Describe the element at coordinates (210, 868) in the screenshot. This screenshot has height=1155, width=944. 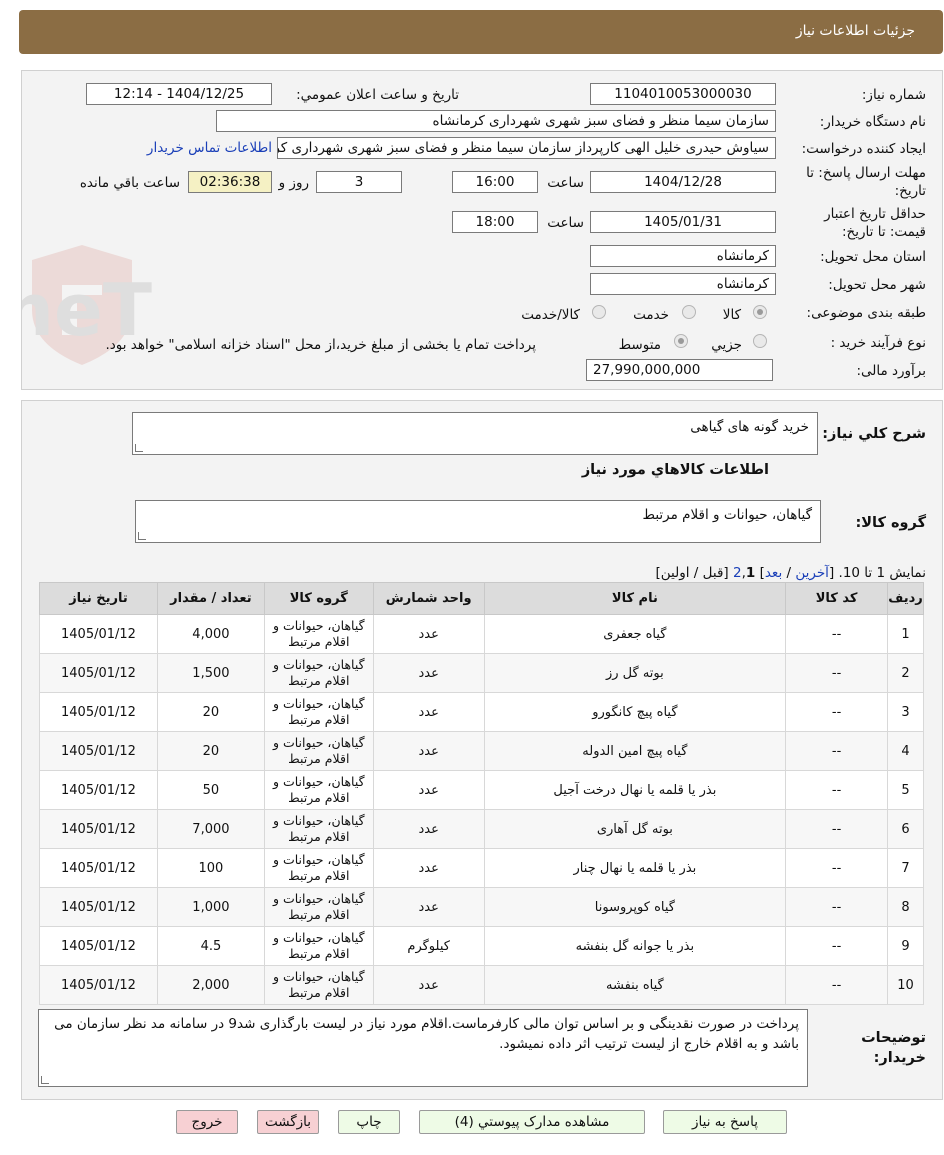
I see `cell-qty: 100` at that location.